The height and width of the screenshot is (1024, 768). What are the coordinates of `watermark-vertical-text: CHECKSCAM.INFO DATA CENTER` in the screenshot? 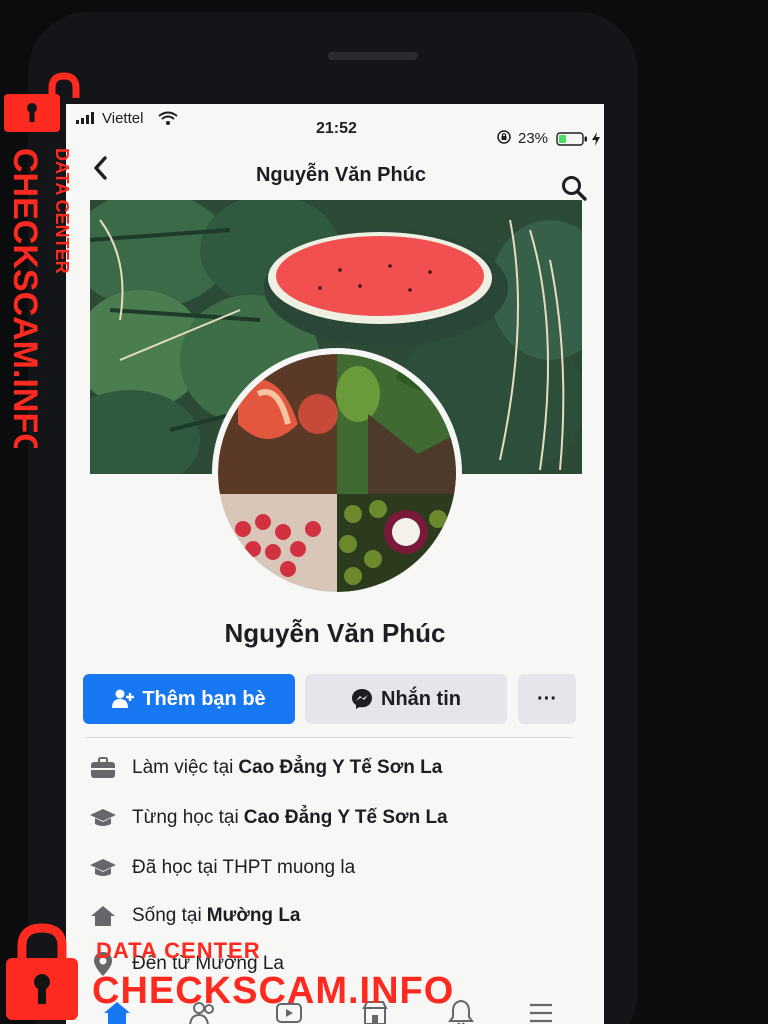 It's located at (40, 298).